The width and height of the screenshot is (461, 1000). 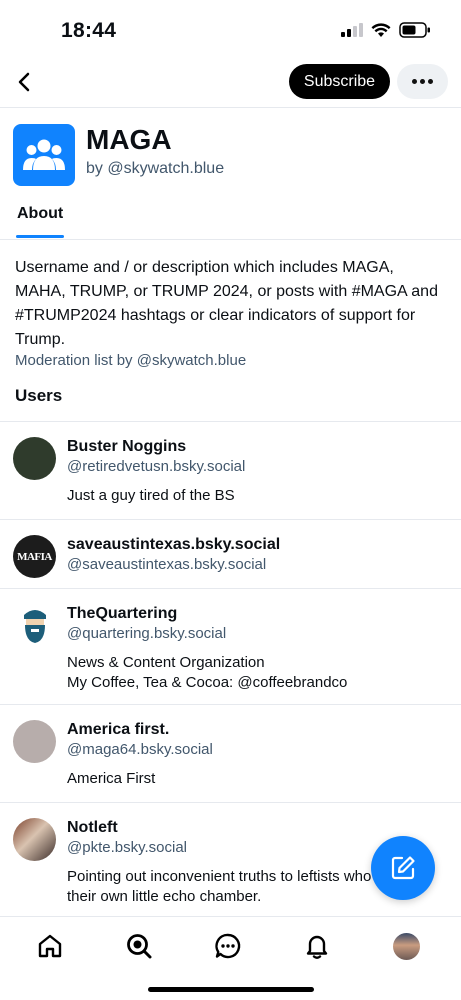 What do you see at coordinates (257, 779) in the screenshot?
I see `user-bio: America First` at bounding box center [257, 779].